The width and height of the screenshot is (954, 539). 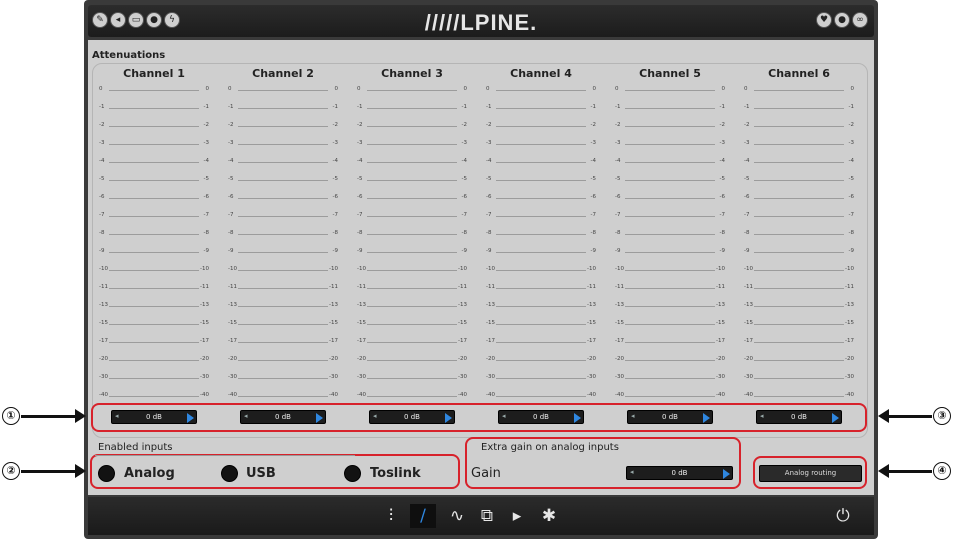 I want to click on tick-label-right: -3, so click(x=206, y=143).